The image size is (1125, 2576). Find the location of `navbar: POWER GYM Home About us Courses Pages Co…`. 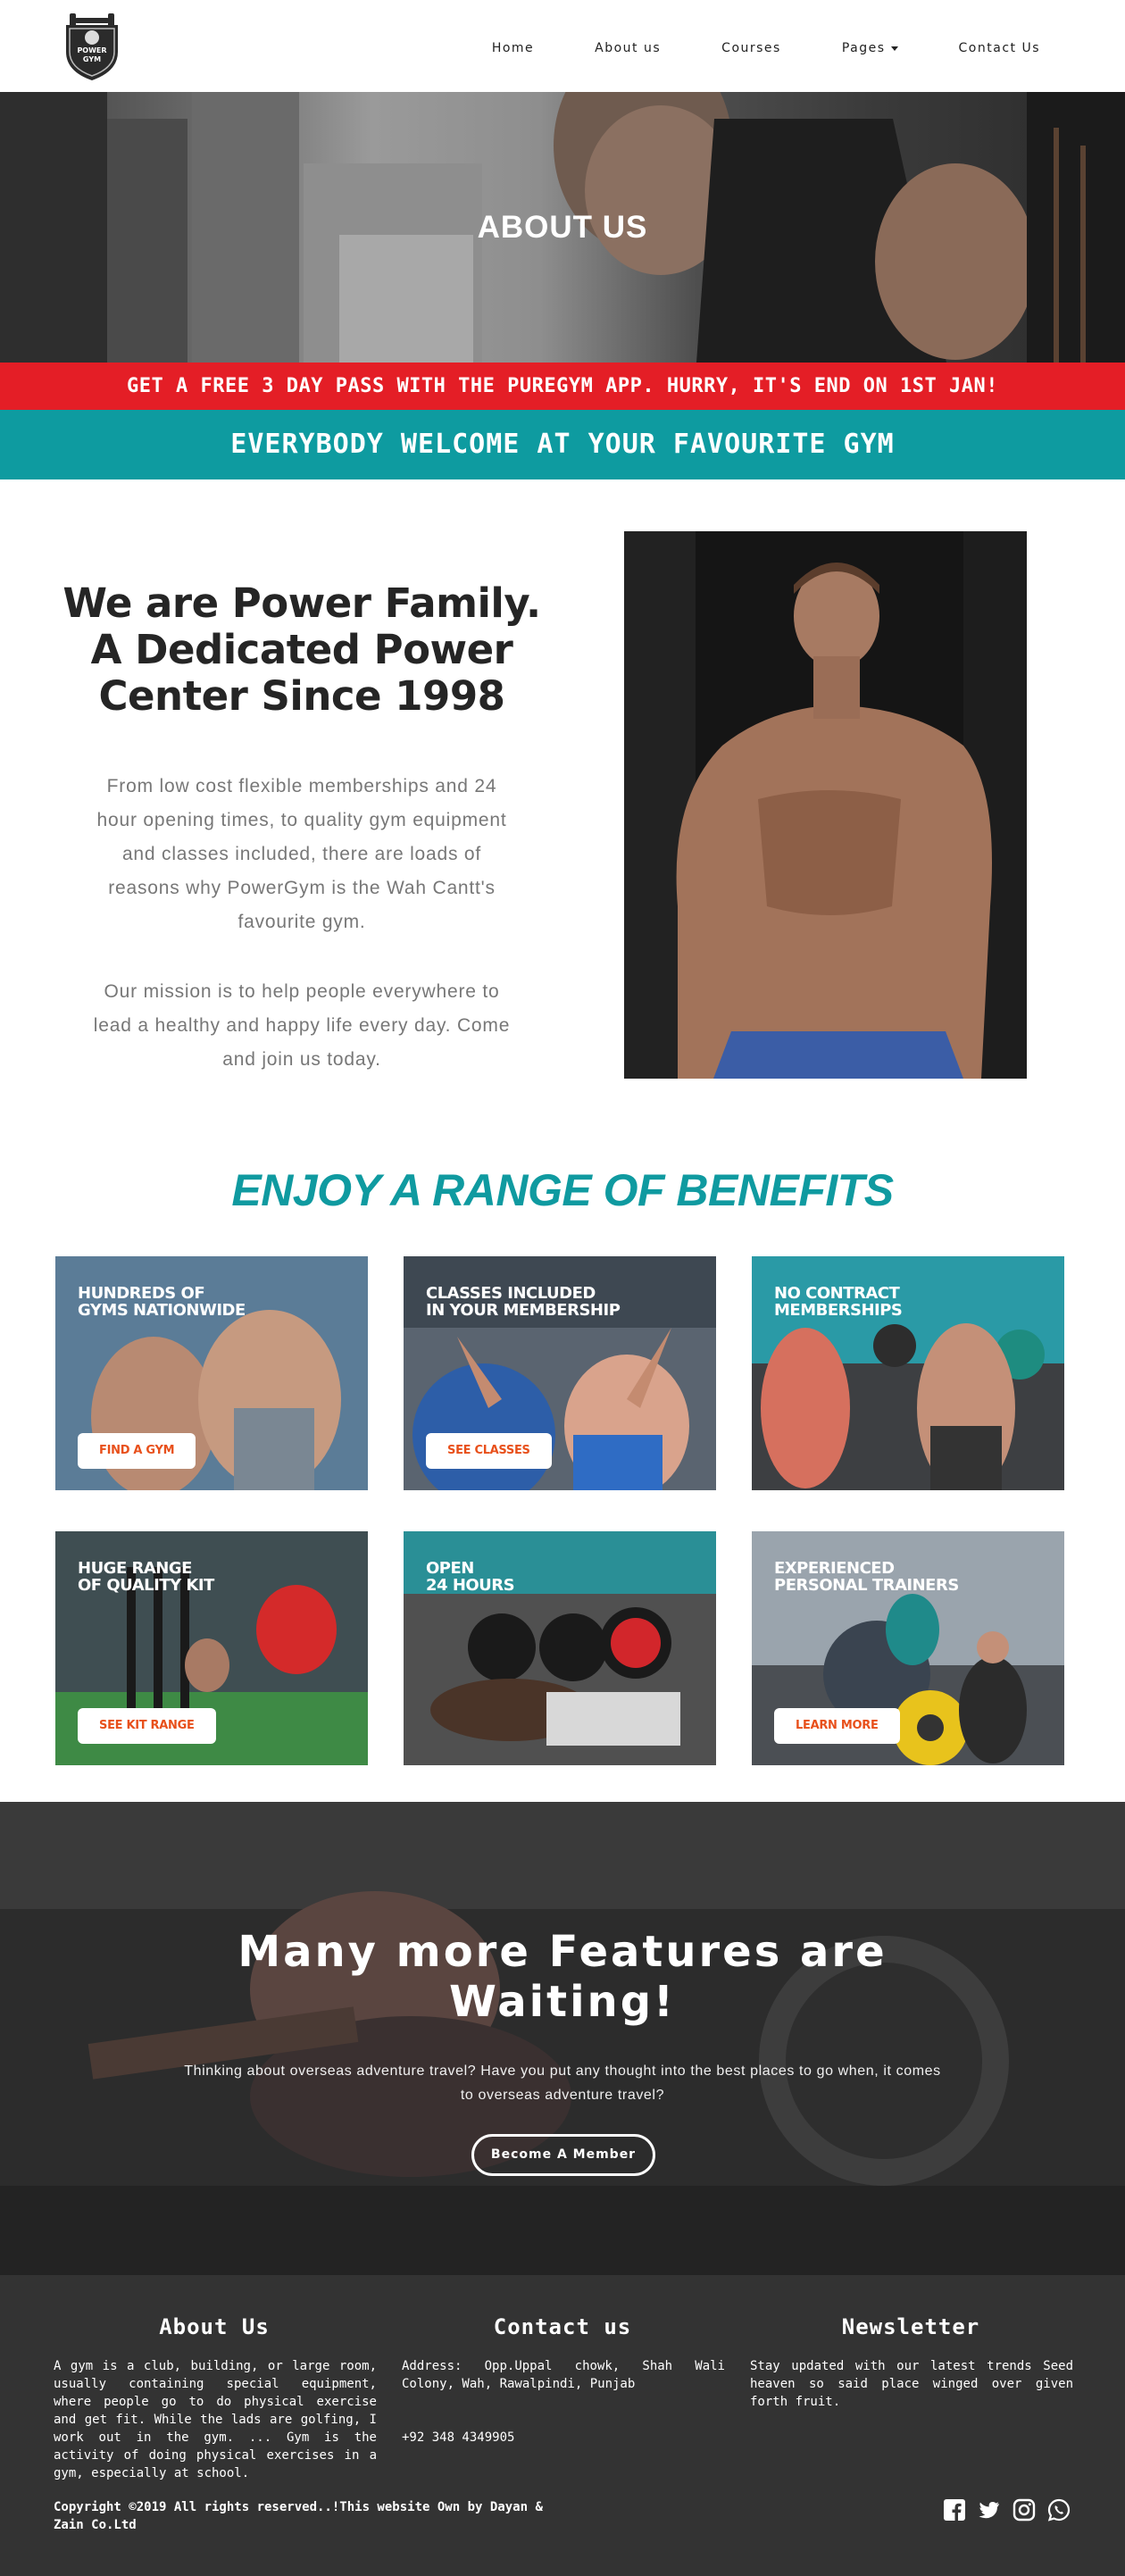

navbar: POWER GYM Home About us Courses Pages Co… is located at coordinates (563, 46).